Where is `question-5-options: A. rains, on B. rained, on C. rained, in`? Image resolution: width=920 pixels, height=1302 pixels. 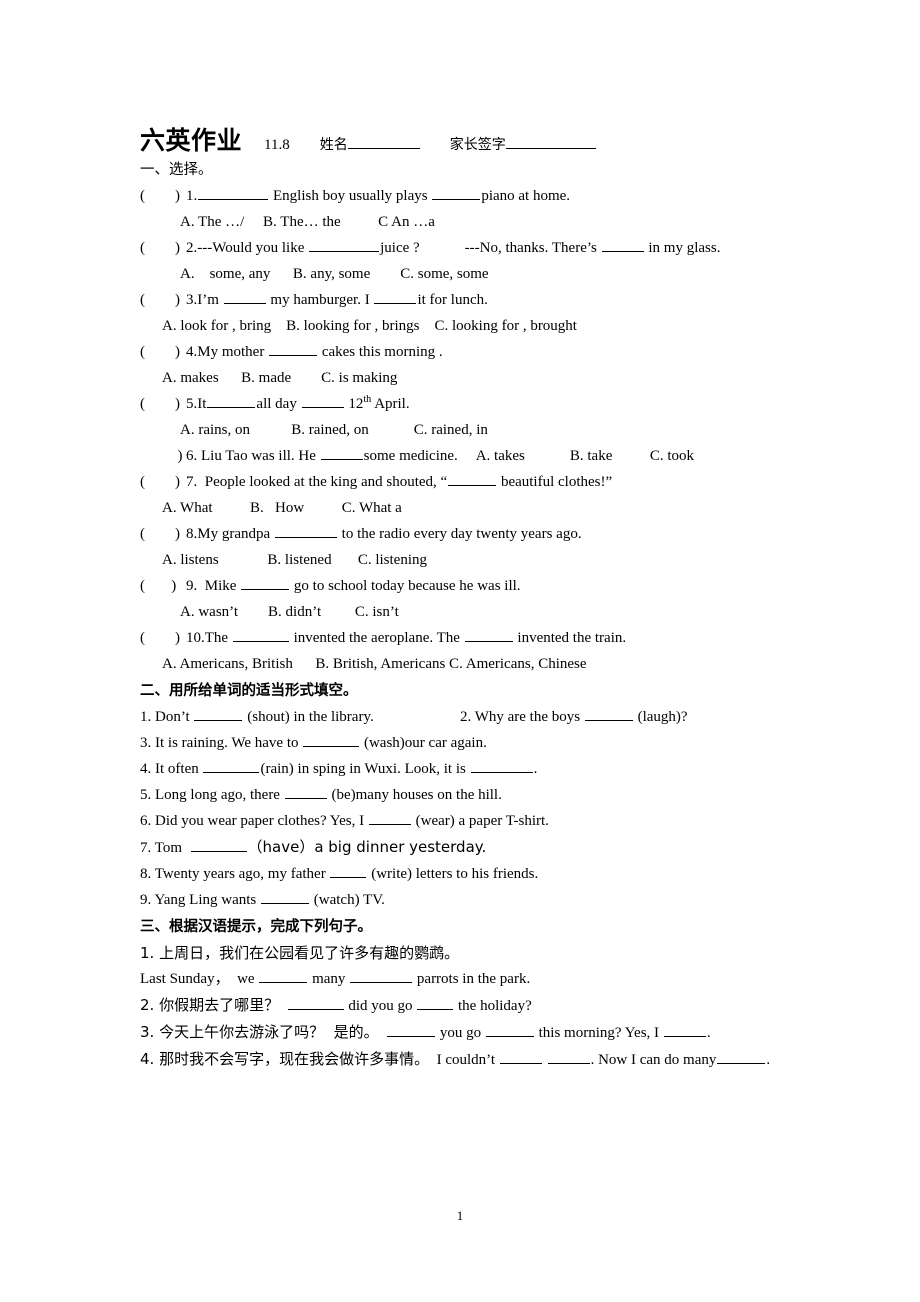
question-5-options: A. rains, on B. rained, on C. rained, in is located at coordinates (462, 430).